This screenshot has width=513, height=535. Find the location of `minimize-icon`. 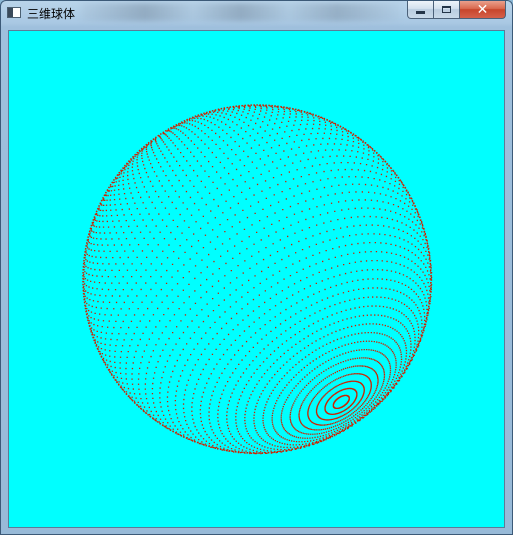

minimize-icon is located at coordinates (420, 12).